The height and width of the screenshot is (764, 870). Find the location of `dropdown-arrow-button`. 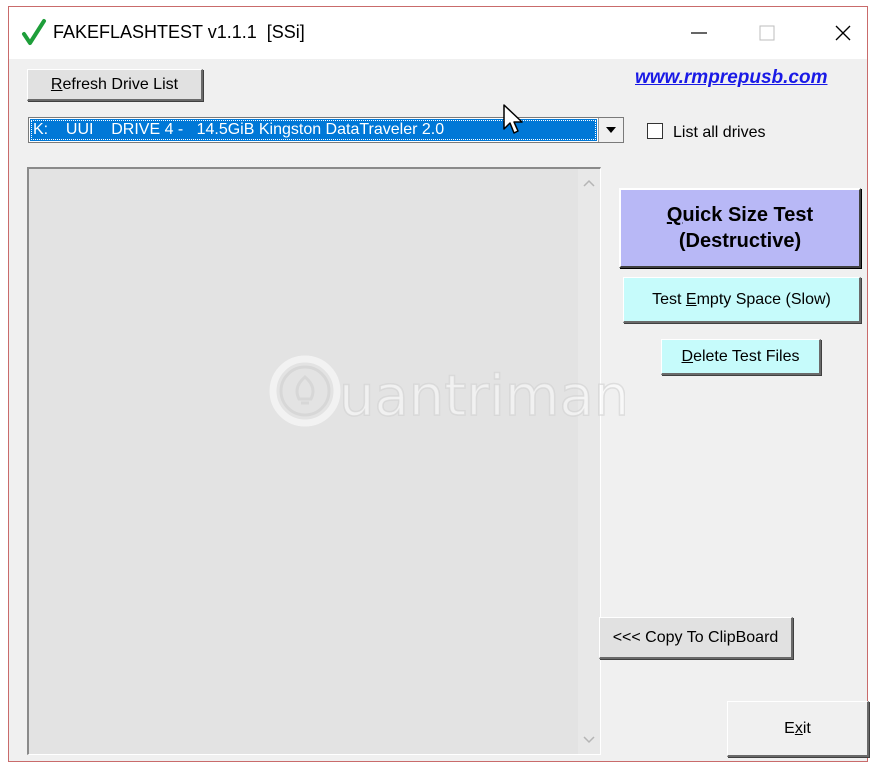

dropdown-arrow-button is located at coordinates (610, 130).